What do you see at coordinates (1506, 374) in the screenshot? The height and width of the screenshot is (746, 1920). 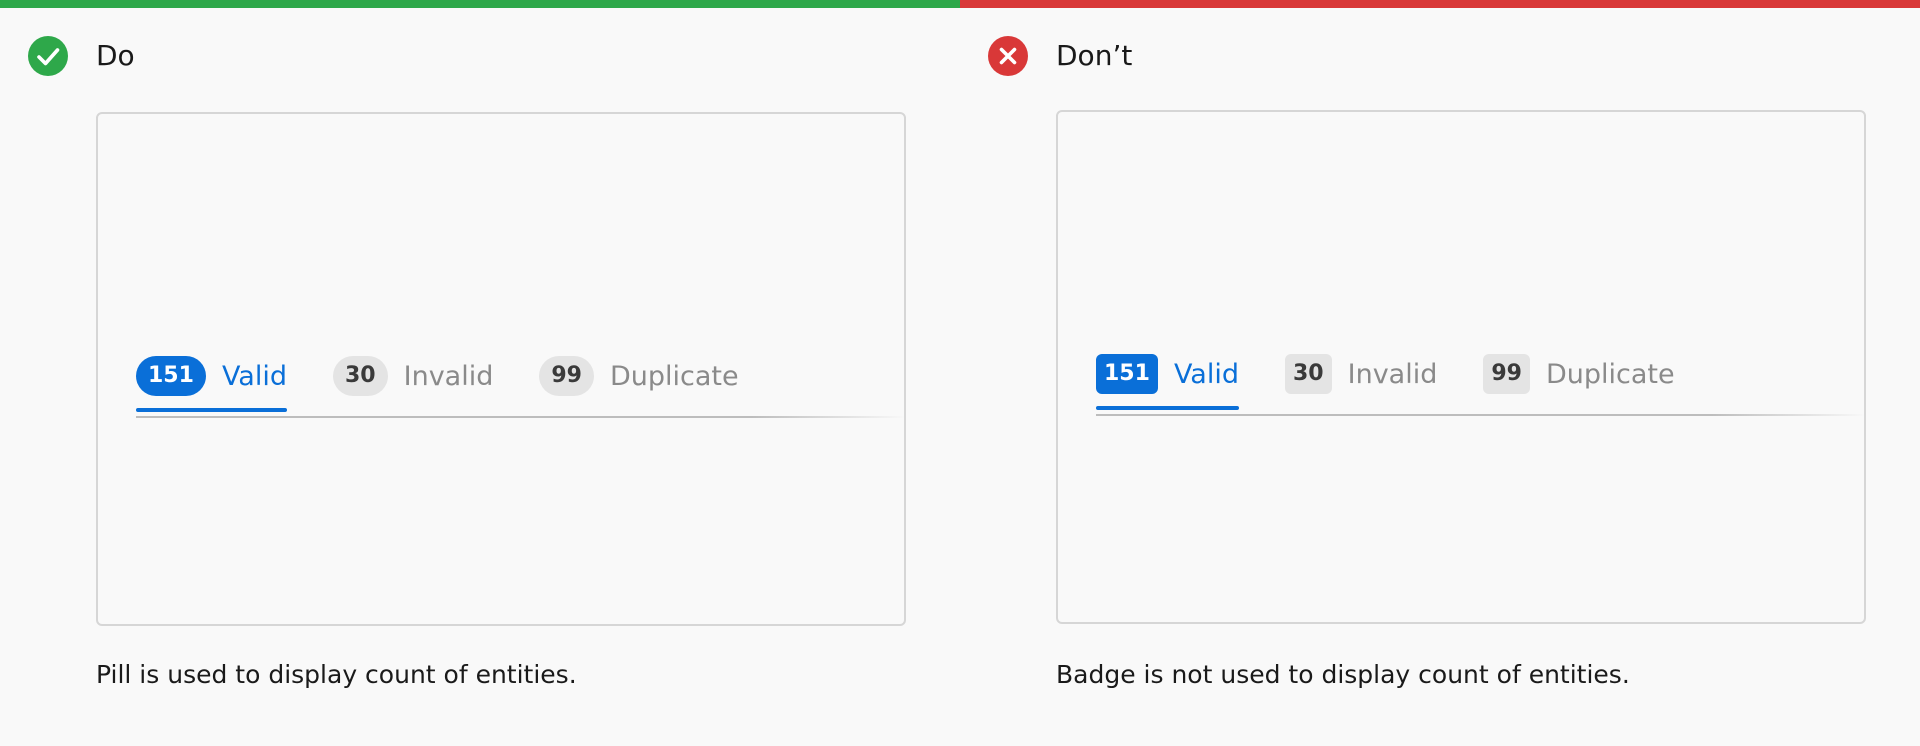 I see `count-badge: 99` at bounding box center [1506, 374].